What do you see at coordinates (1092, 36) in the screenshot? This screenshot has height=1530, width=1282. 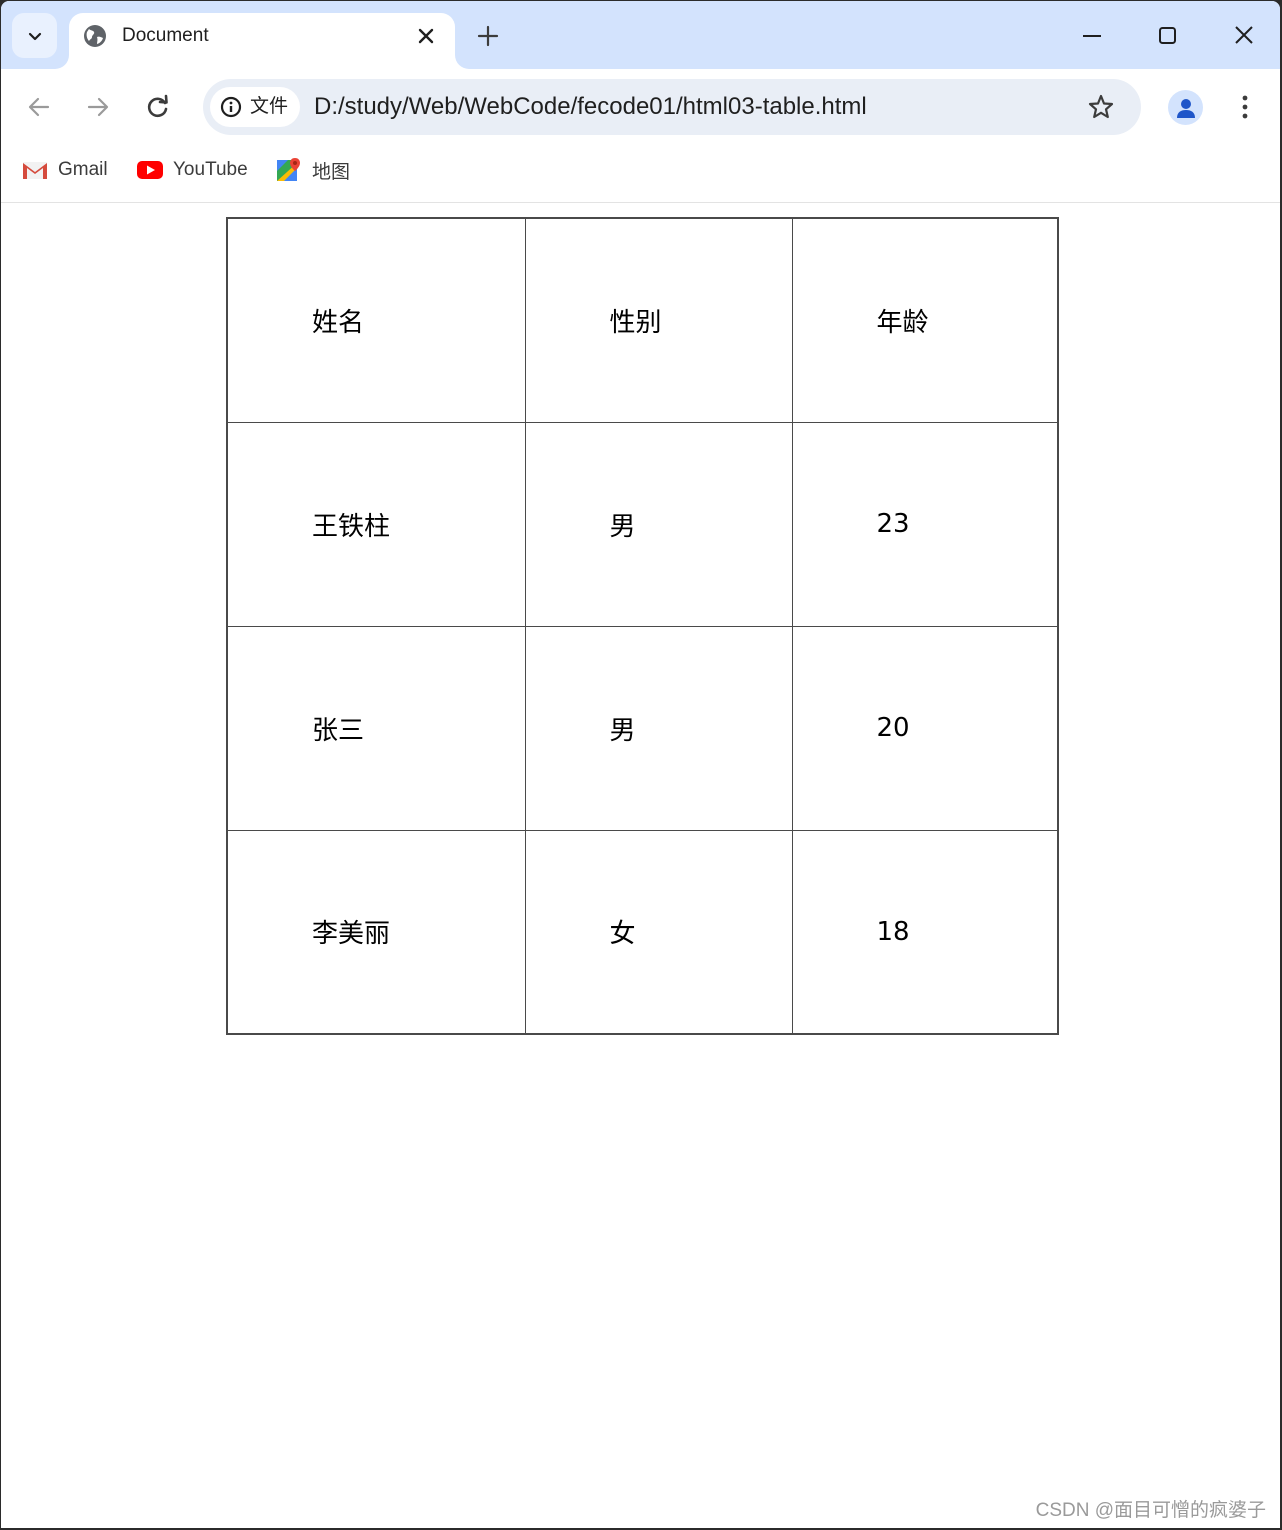 I see `minimize-icon` at bounding box center [1092, 36].